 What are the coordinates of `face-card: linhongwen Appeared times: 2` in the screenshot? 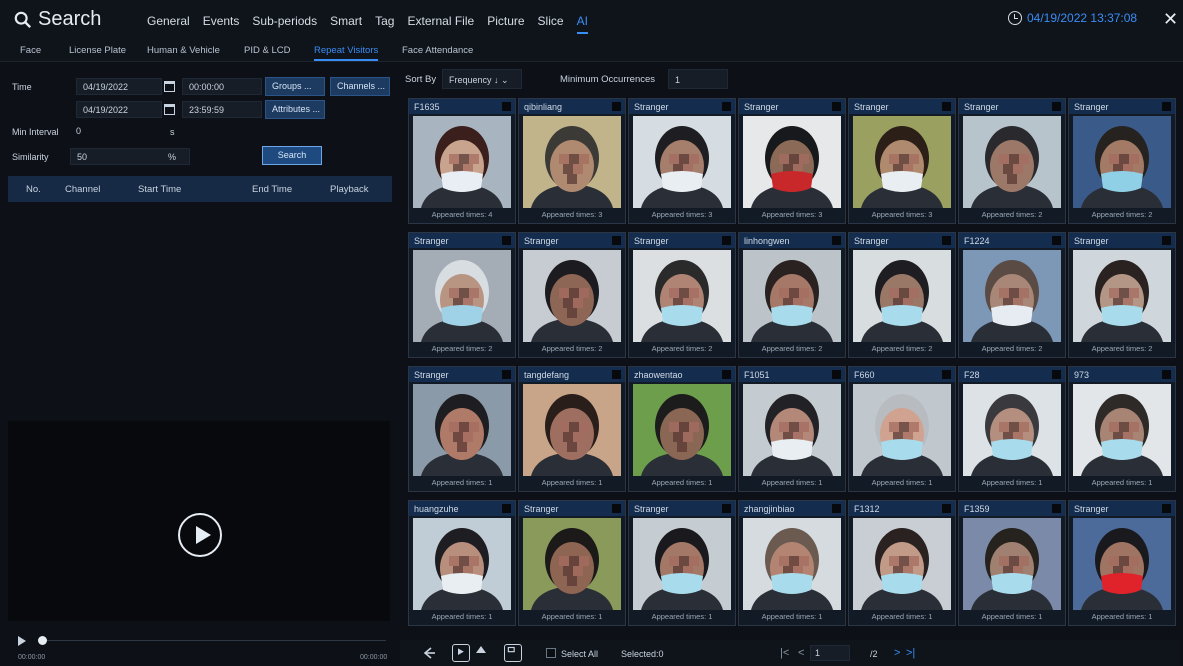 It's located at (792, 295).